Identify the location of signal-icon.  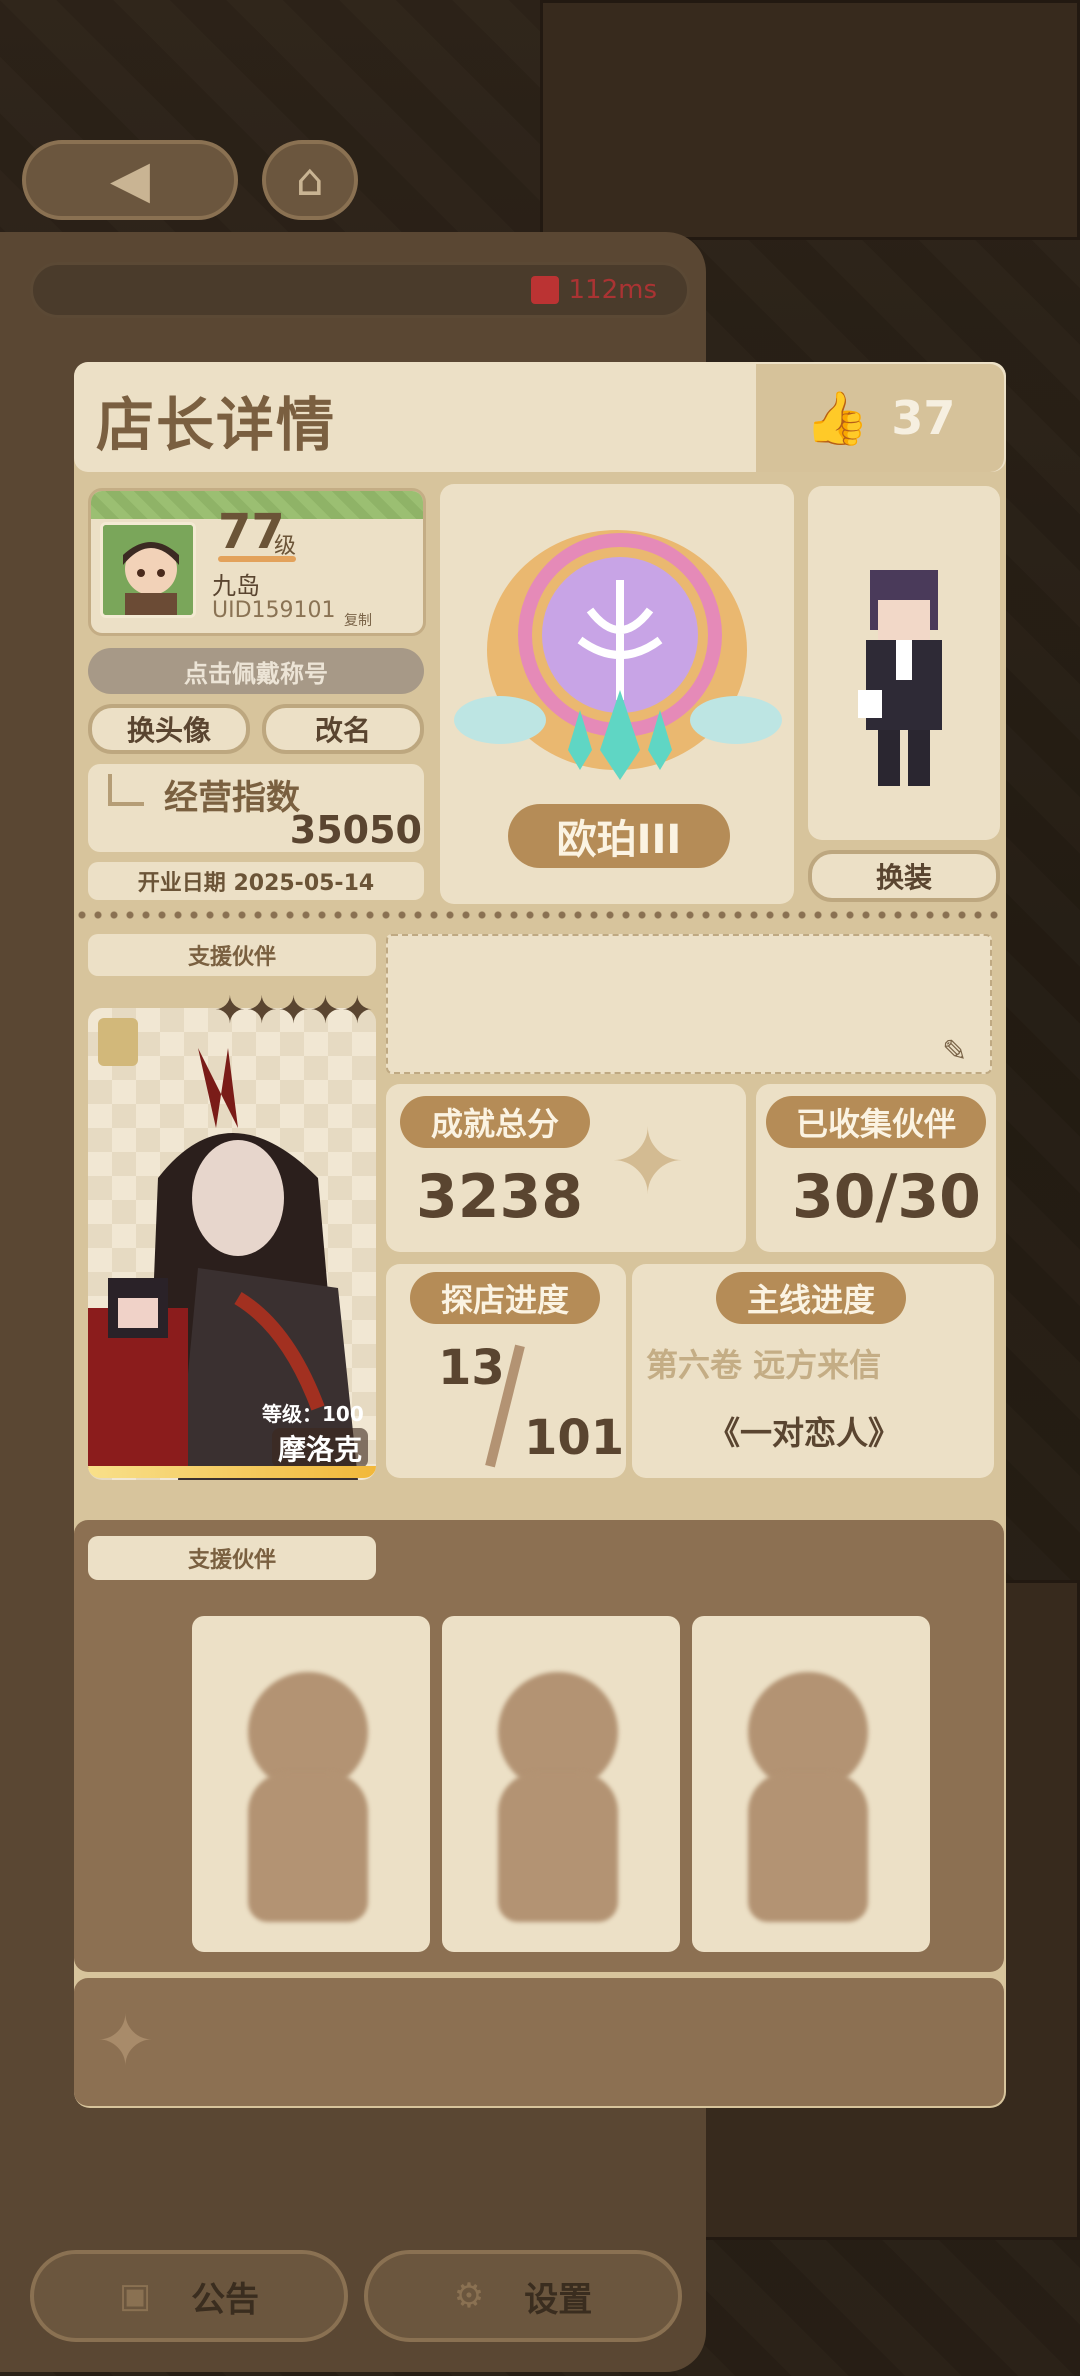
(544, 290).